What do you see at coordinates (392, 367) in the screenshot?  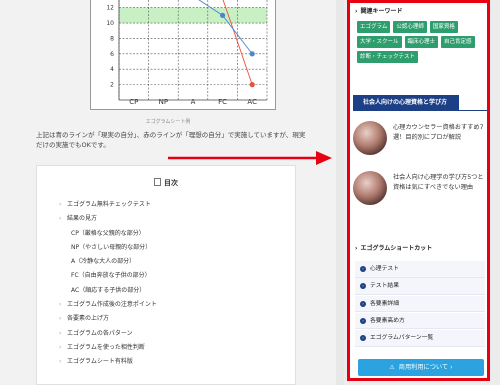 I see `warning-icon: ⚠` at bounding box center [392, 367].